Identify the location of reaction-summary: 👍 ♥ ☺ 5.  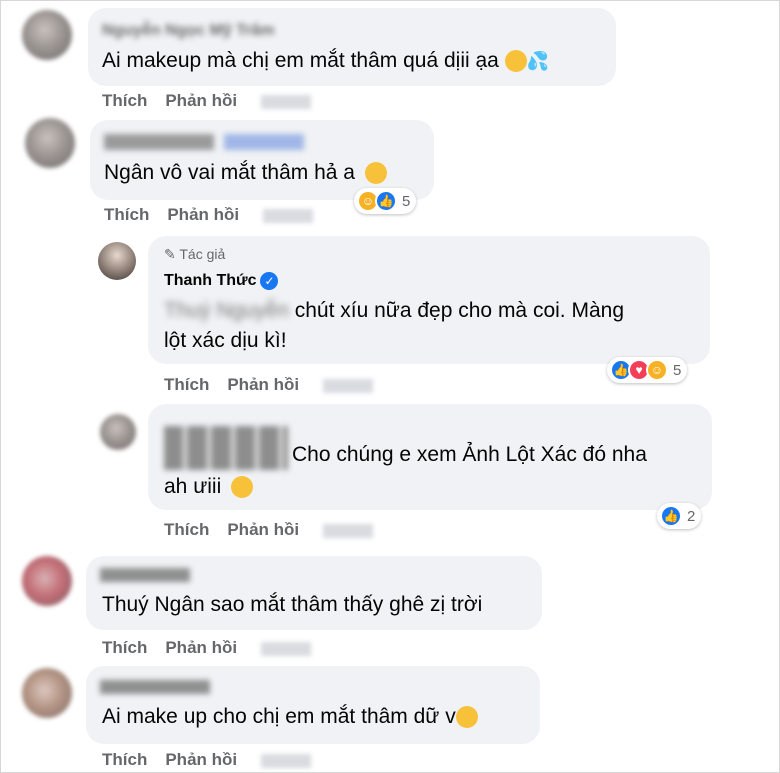
(647, 370).